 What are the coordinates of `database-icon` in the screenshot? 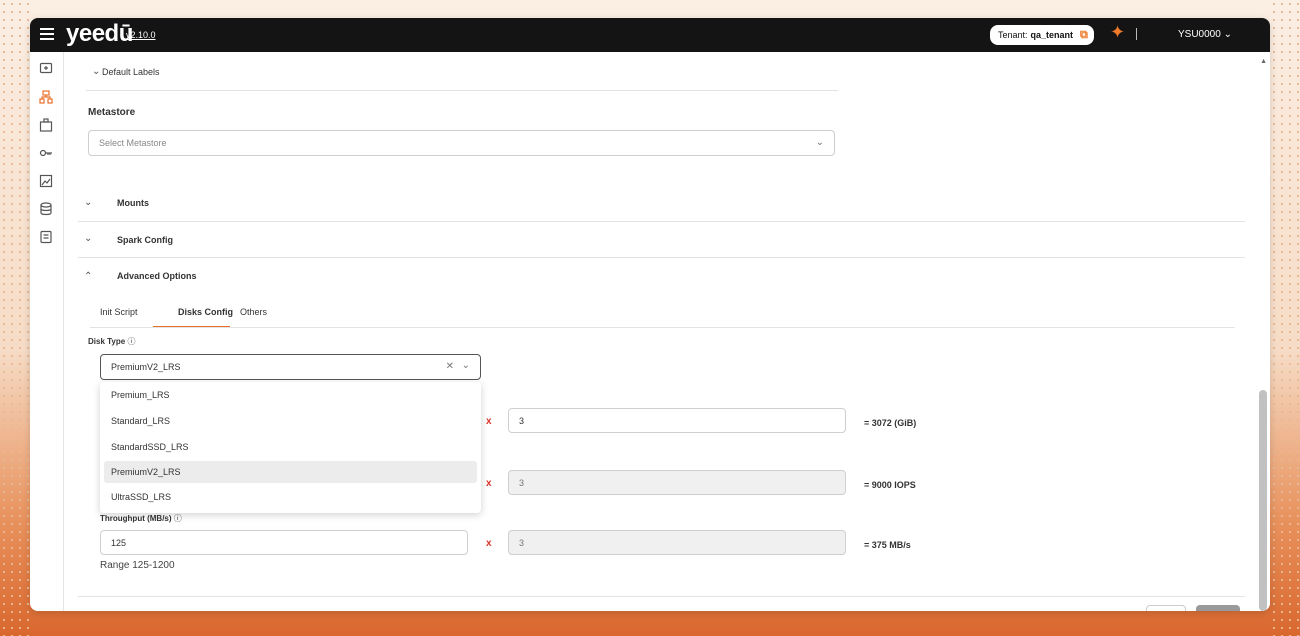 It's located at (46, 209).